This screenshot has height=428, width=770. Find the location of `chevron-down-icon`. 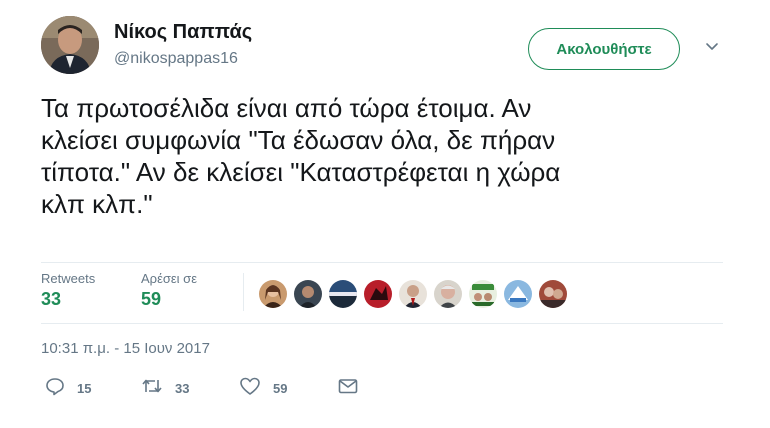

chevron-down-icon is located at coordinates (712, 47).